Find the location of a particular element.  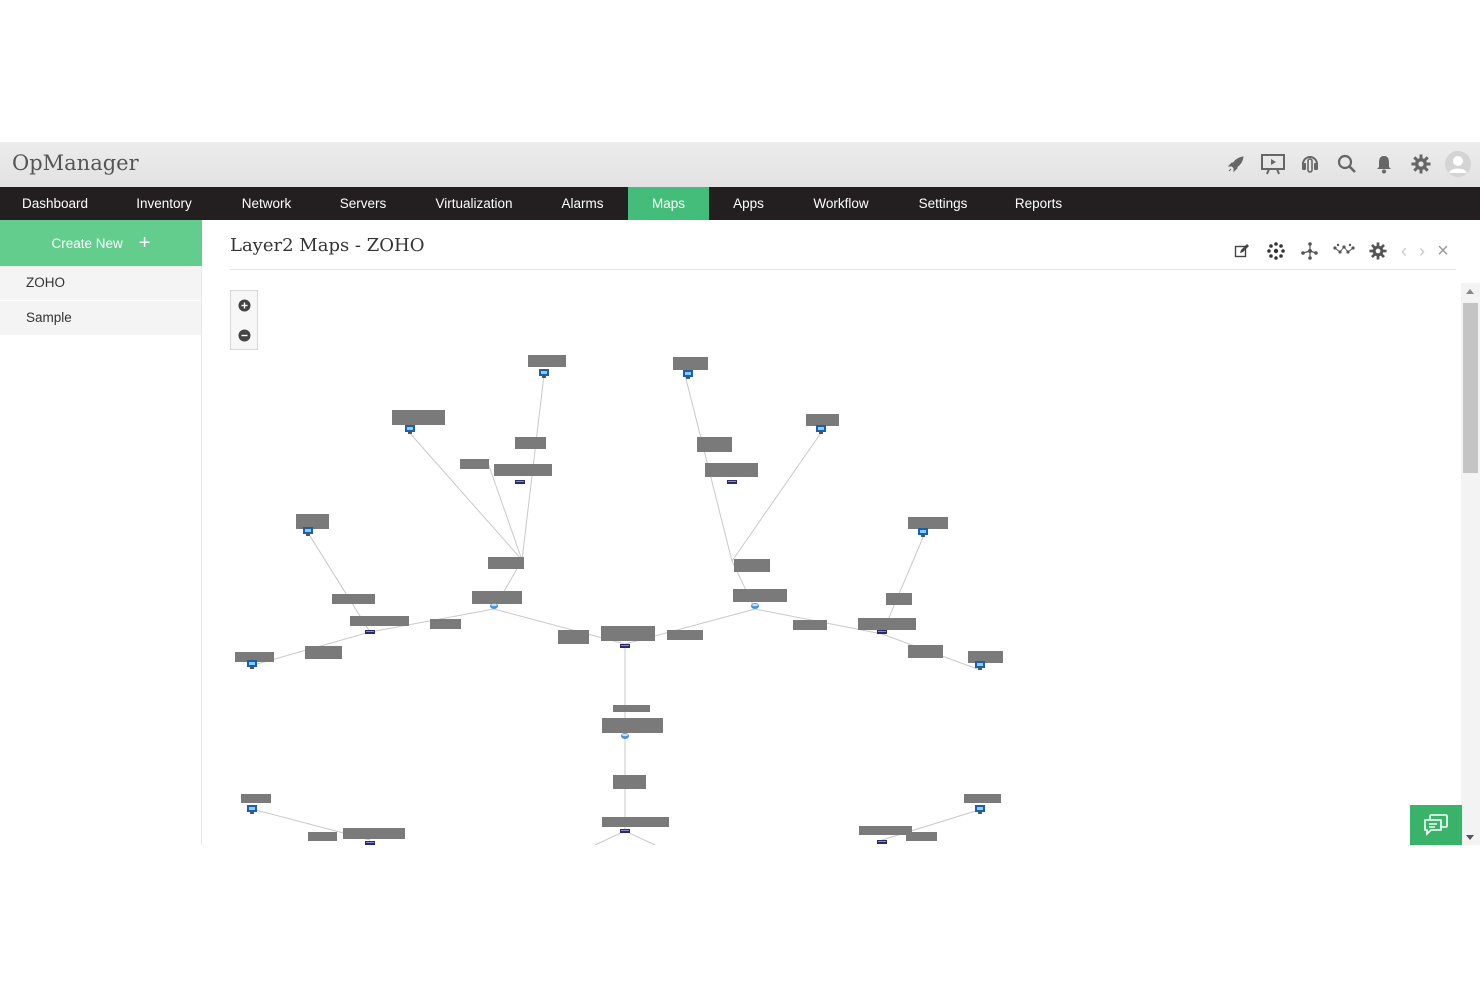

nav-dashboard: Dashboard is located at coordinates (55, 203).